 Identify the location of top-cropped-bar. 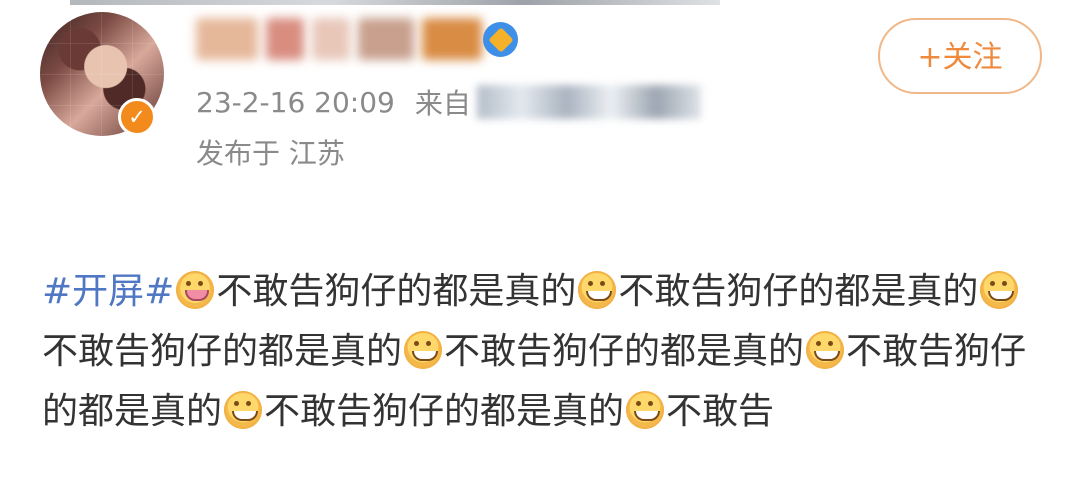
(395, 2).